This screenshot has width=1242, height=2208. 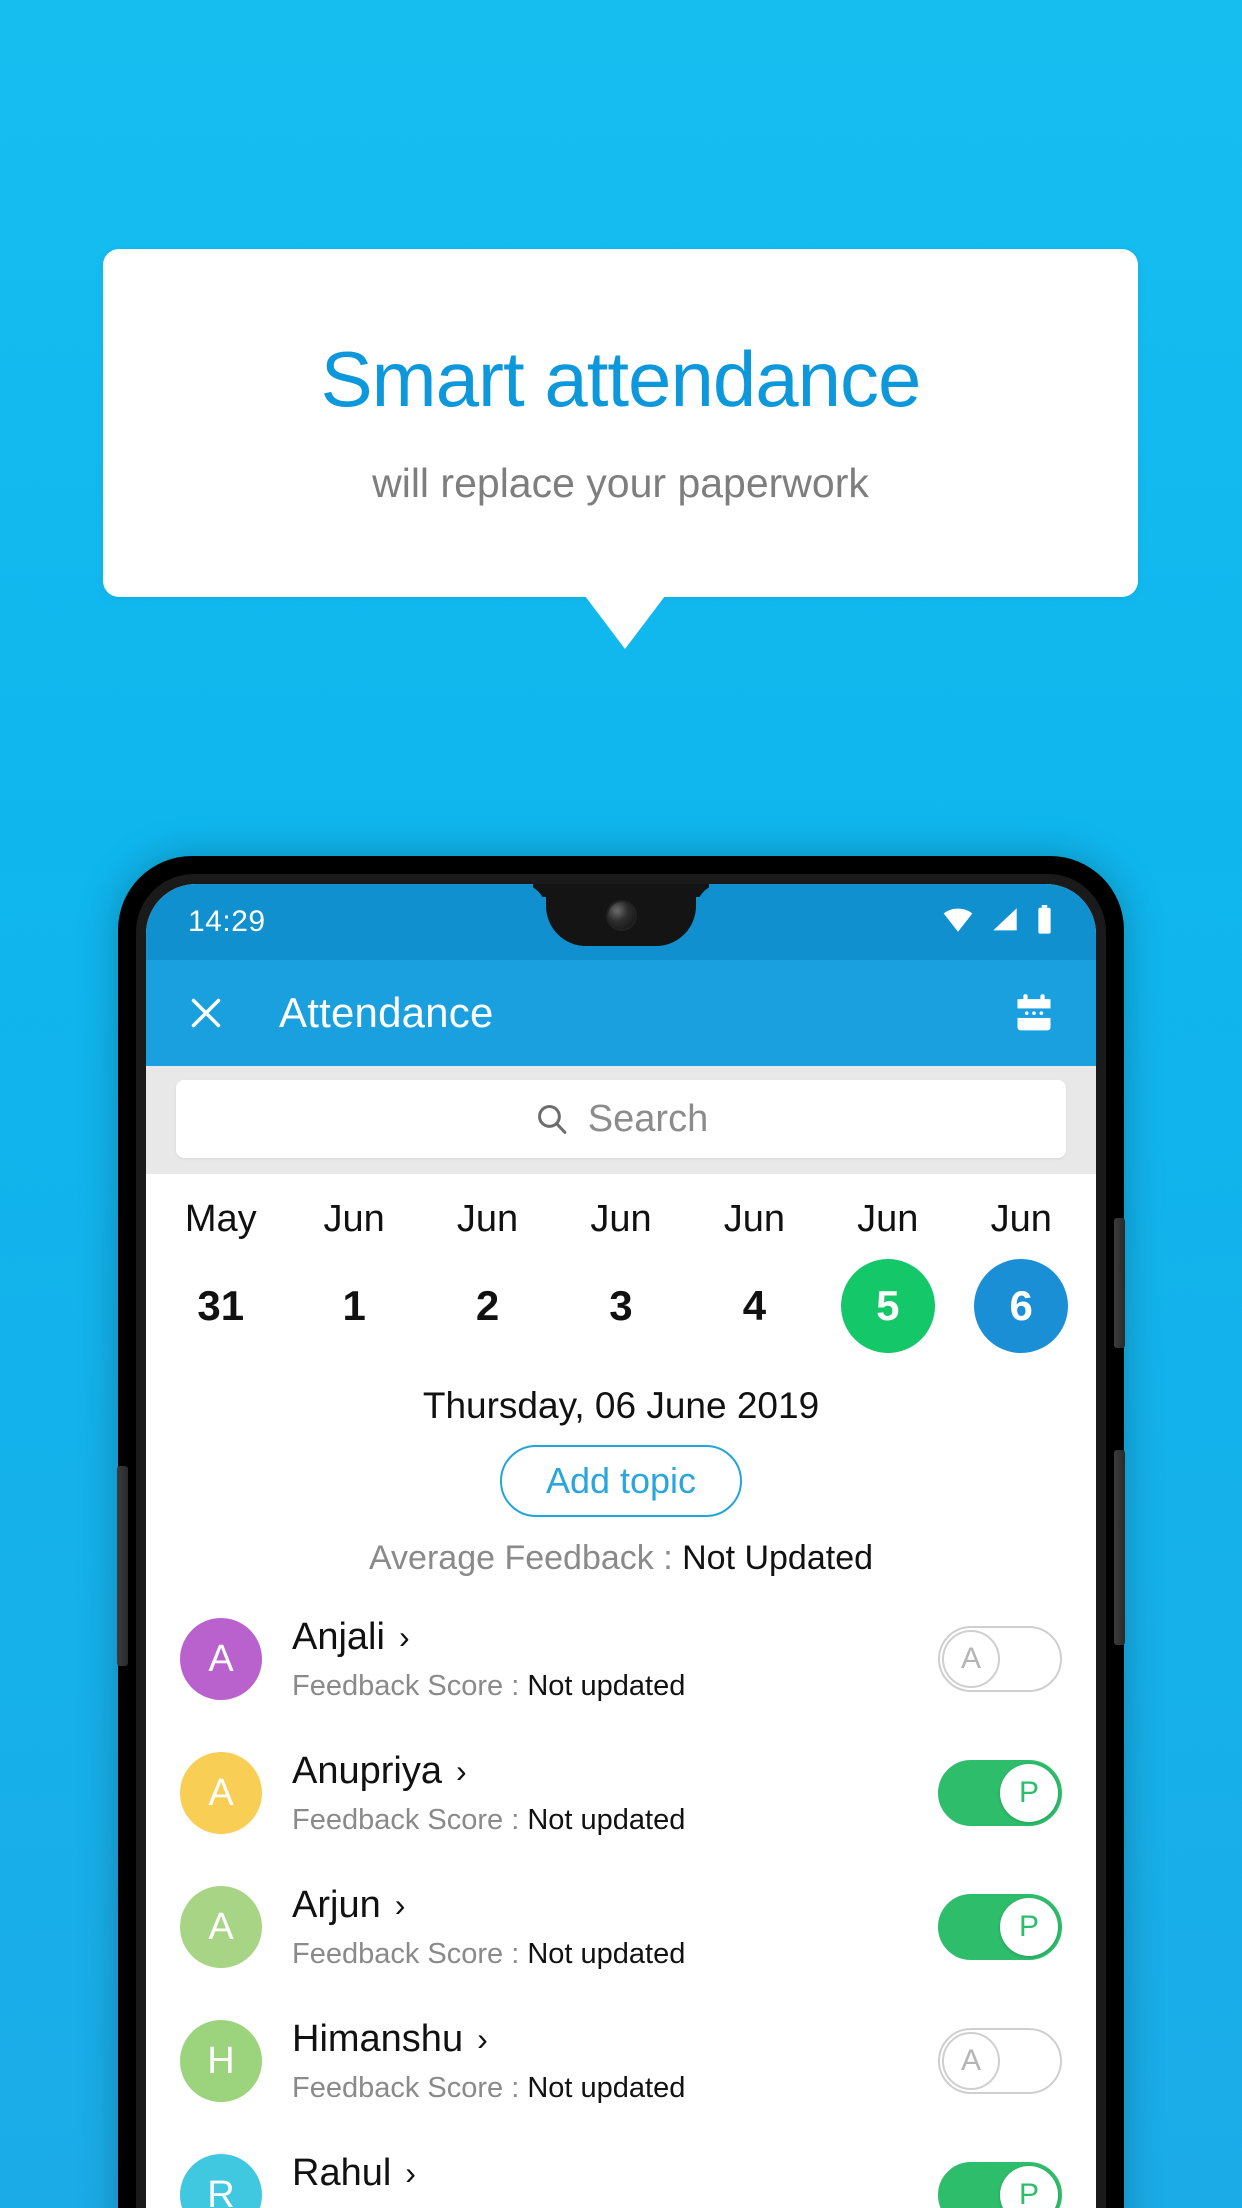 I want to click on promo-title: Smart attendance, so click(x=621, y=378).